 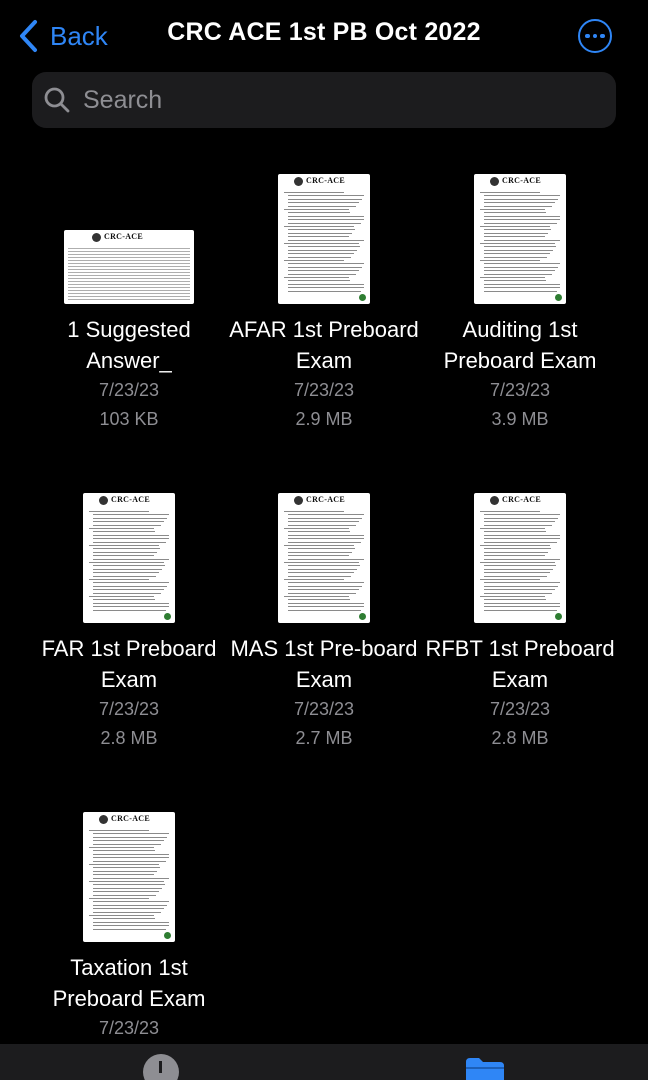 What do you see at coordinates (161, 1067) in the screenshot?
I see `clock-icon` at bounding box center [161, 1067].